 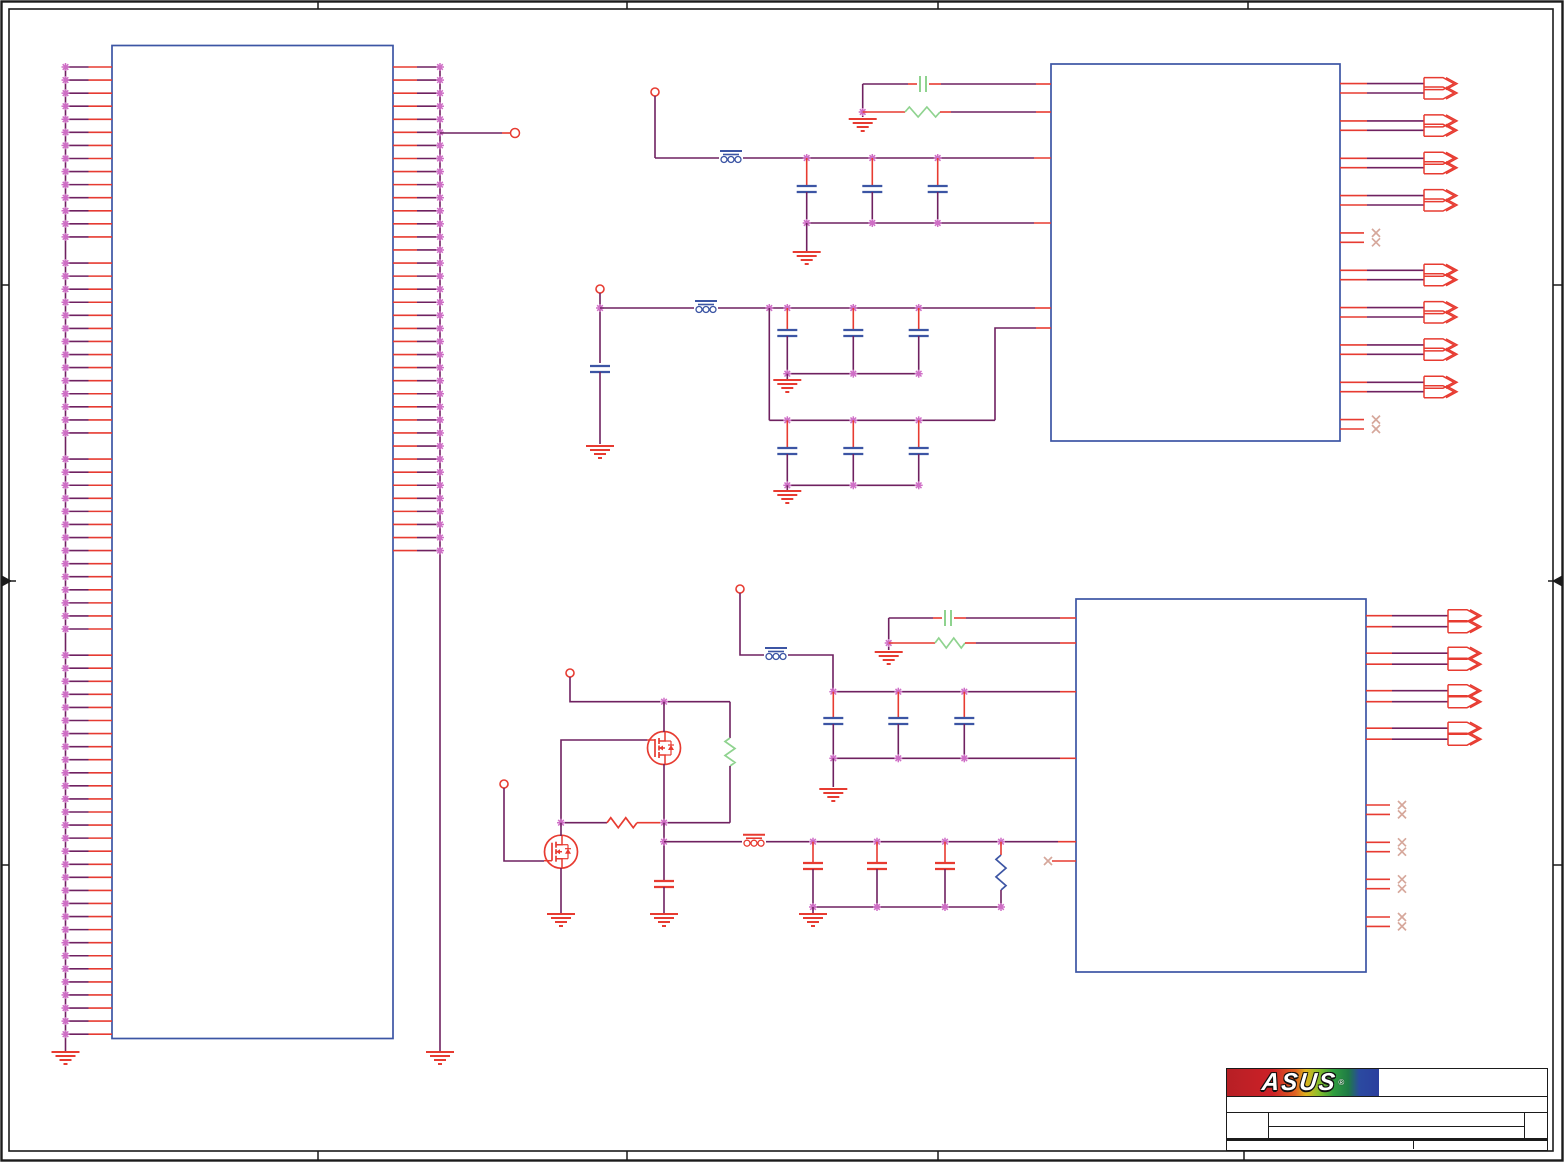 I want to click on title-block-row4, so click(x=1387, y=1145).